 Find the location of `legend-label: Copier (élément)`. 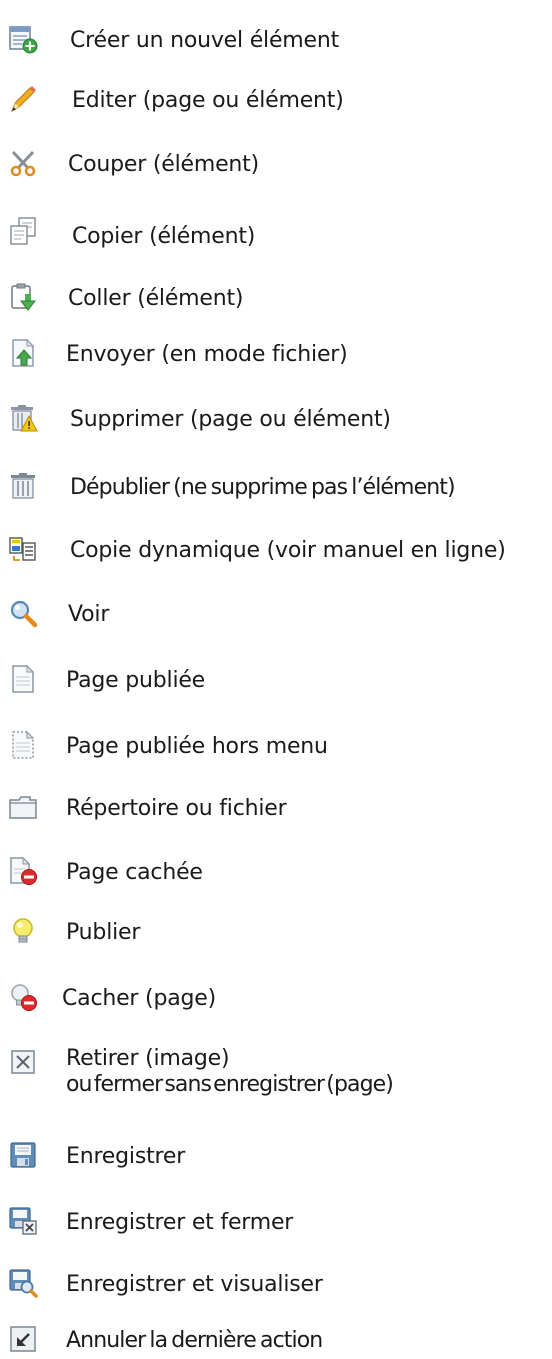

legend-label: Copier (élément) is located at coordinates (164, 236).